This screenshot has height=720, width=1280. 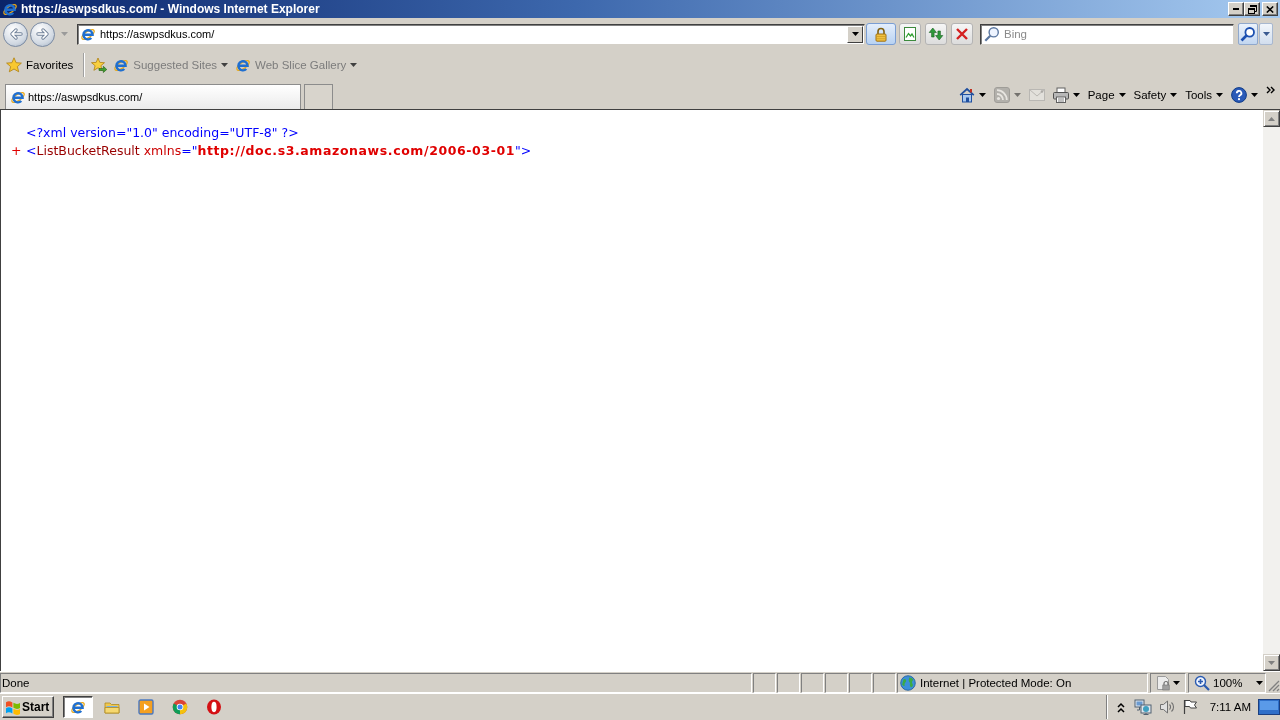 I want to click on search-field: Bing, so click(x=1107, y=34).